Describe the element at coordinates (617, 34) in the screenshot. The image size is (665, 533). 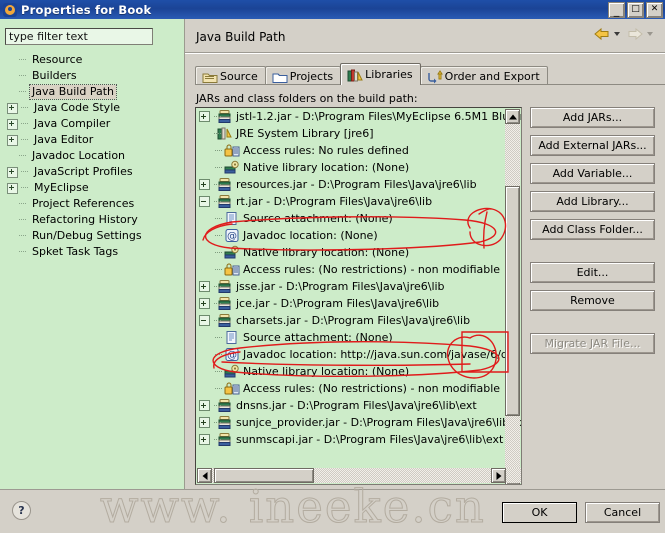
I see `back-menu-chevron-down-icon` at that location.